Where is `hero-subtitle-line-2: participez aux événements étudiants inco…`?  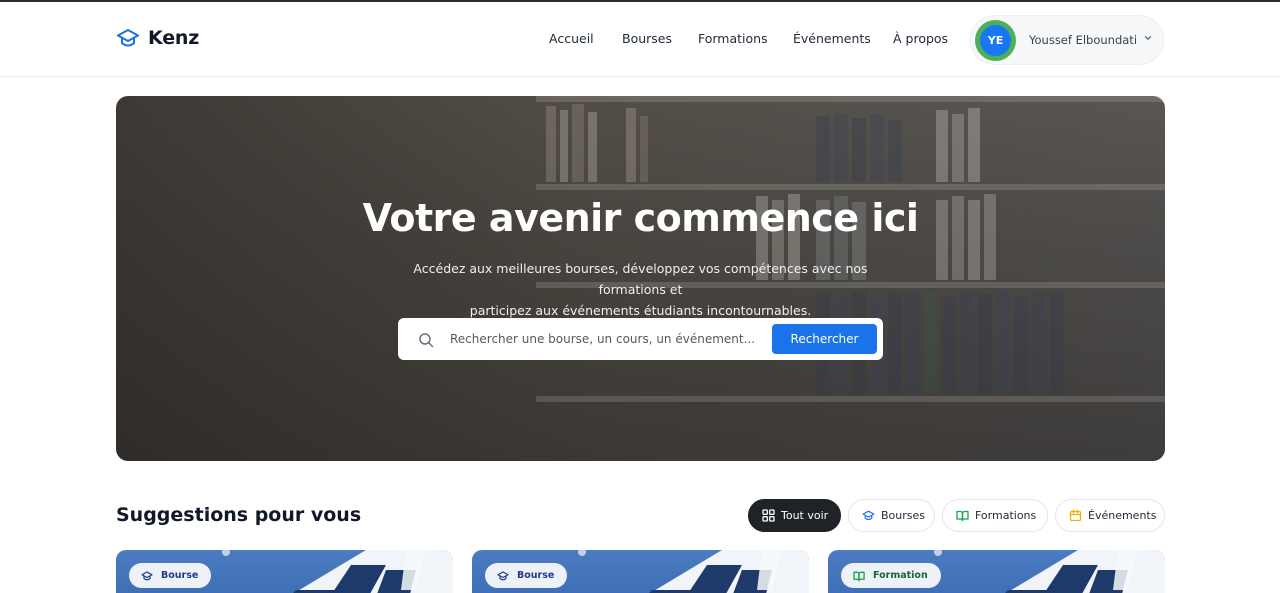
hero-subtitle-line-2: participez aux événements étudiants inco… is located at coordinates (640, 310).